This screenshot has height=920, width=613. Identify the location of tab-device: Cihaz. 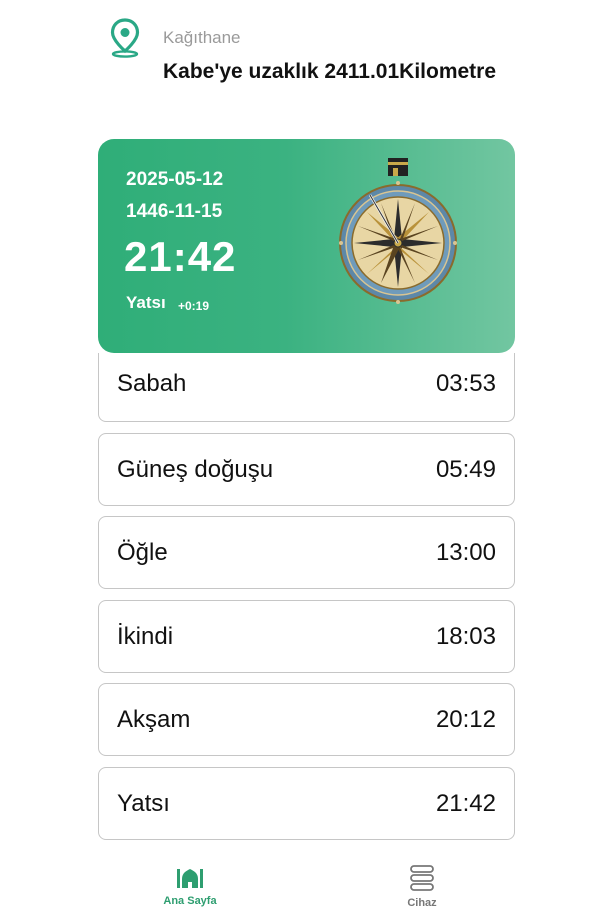
(422, 887).